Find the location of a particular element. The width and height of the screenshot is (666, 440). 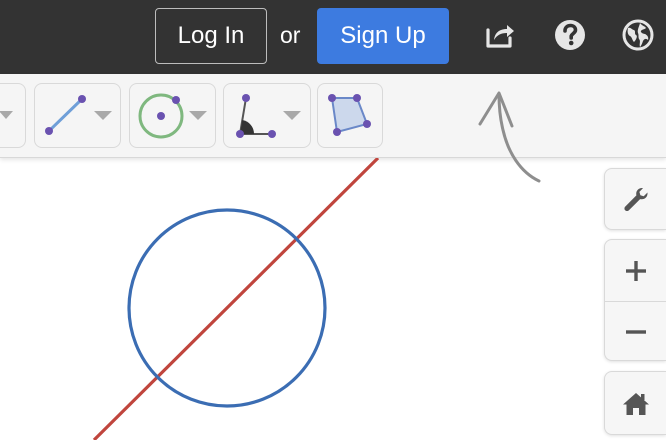

globe-icon is located at coordinates (638, 35).